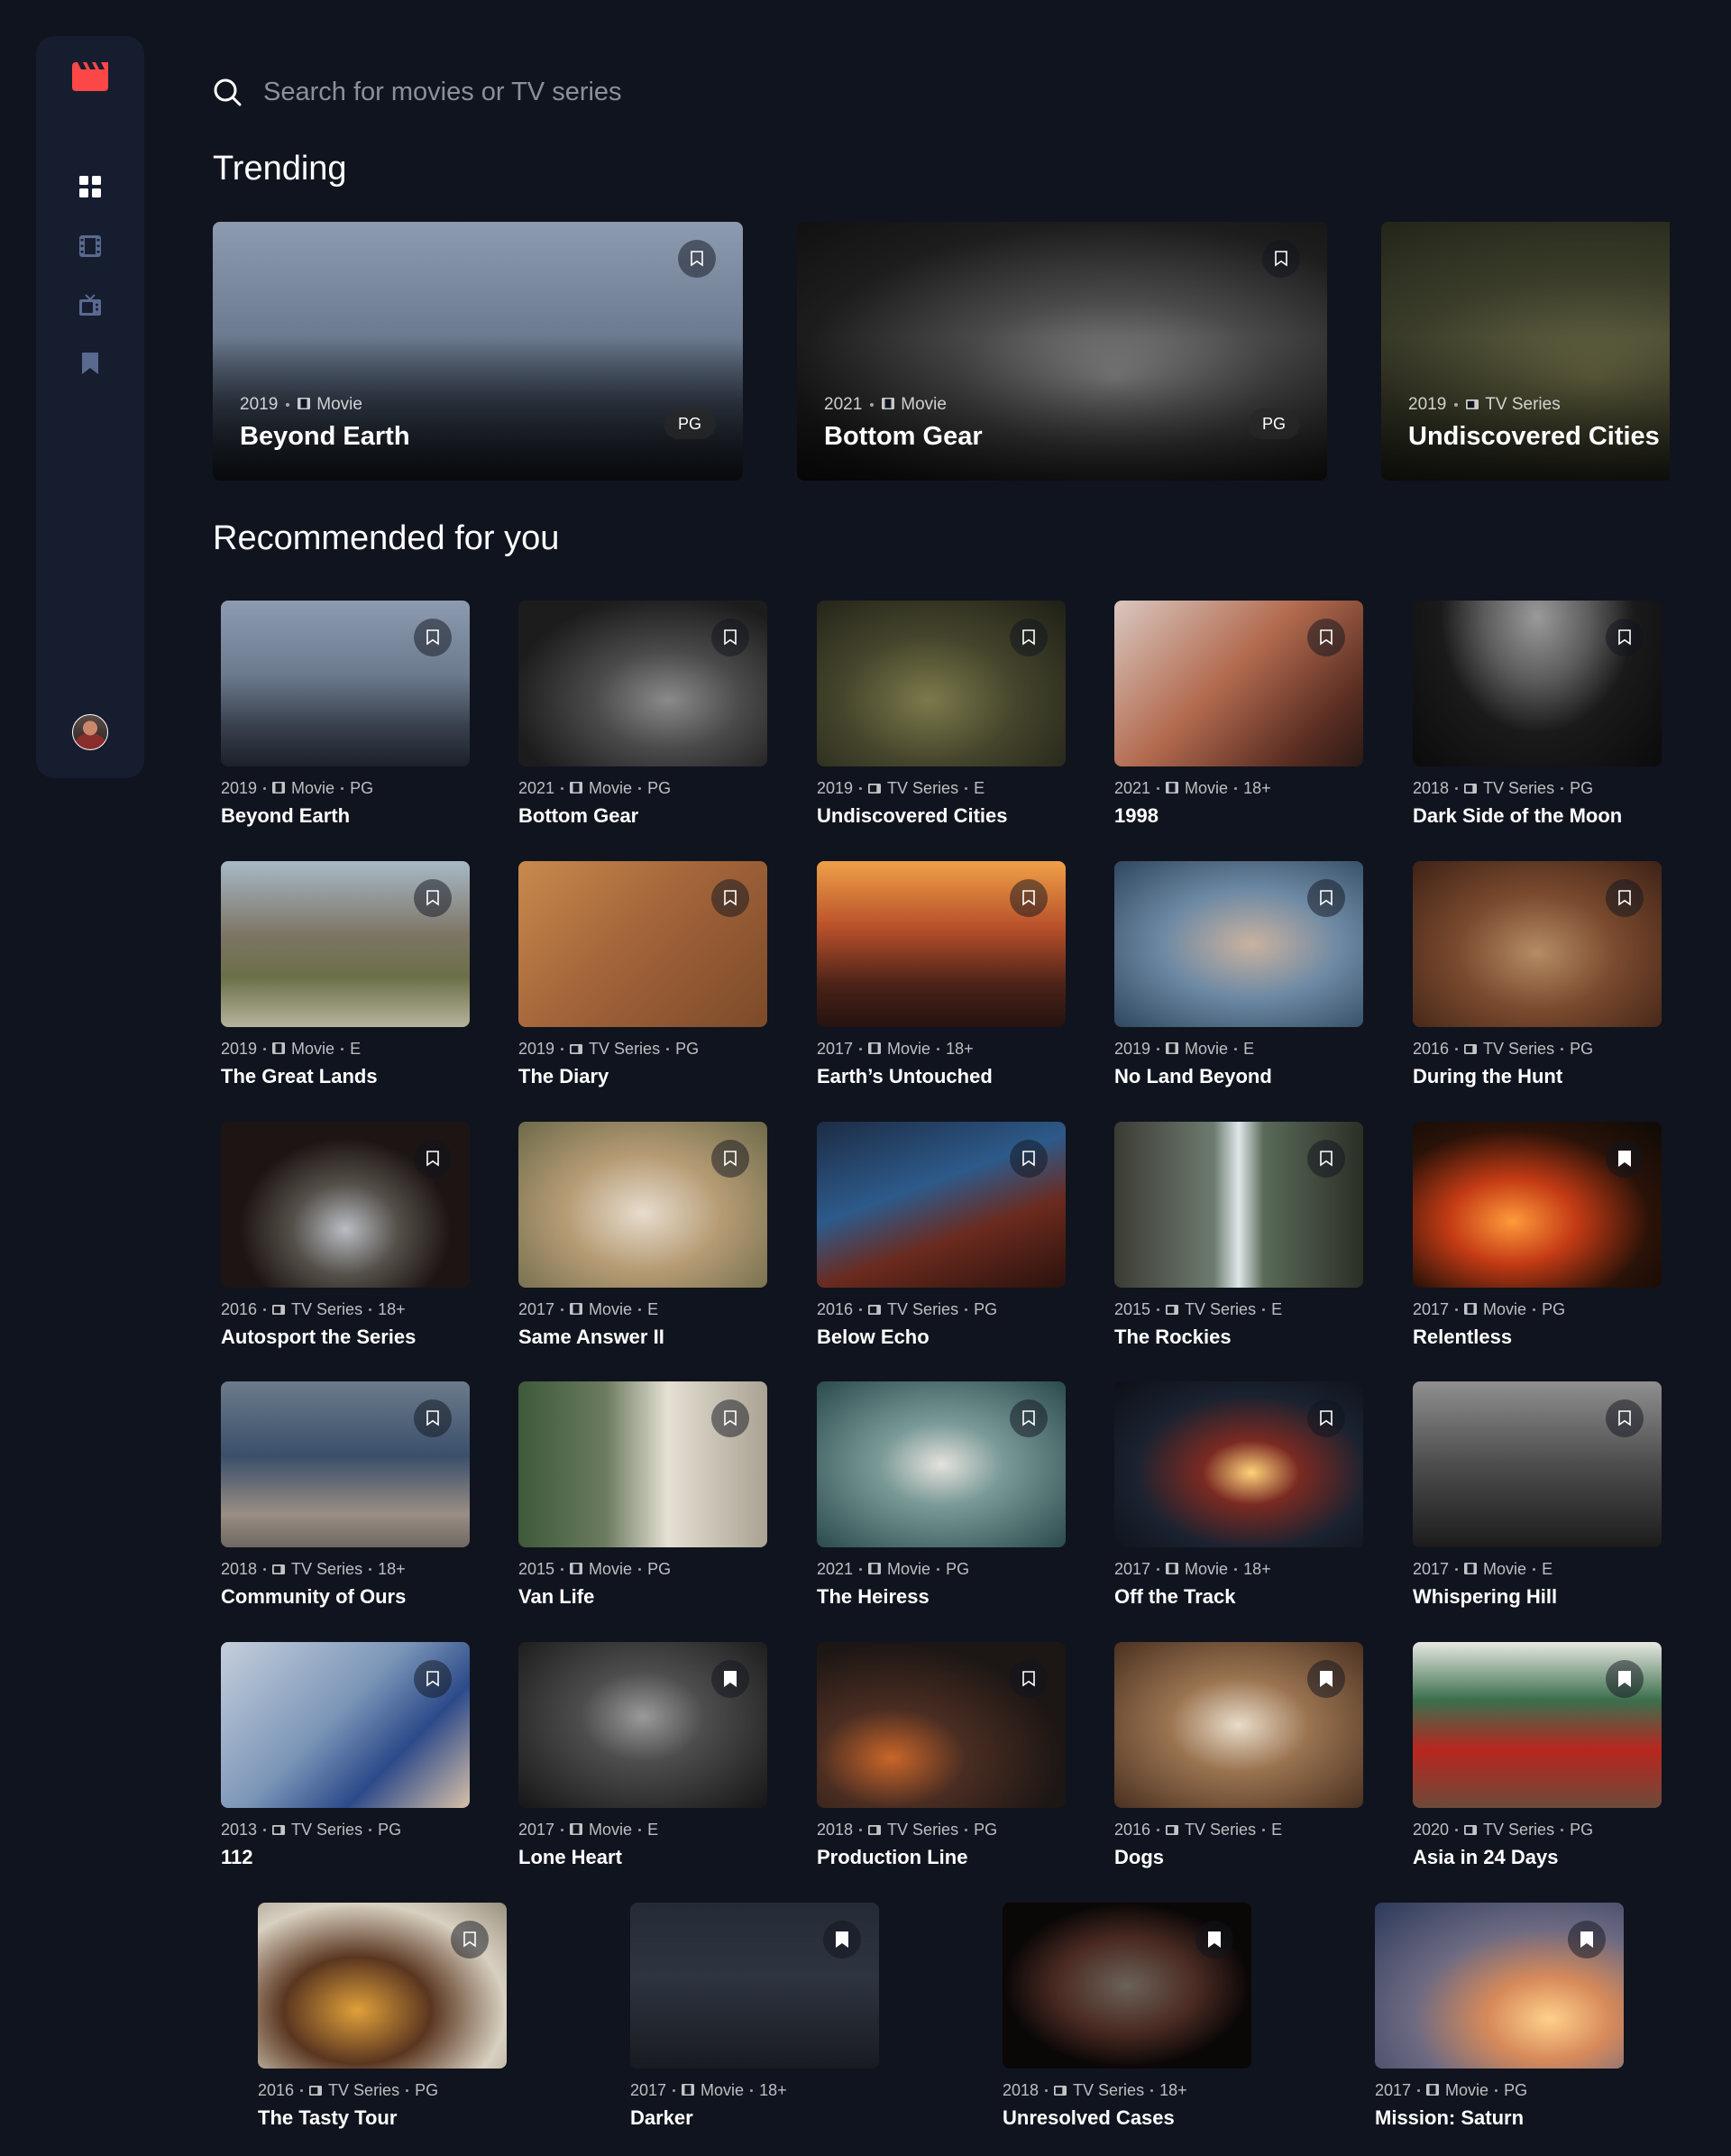 This screenshot has height=2156, width=1731. I want to click on media-card: 2017 Movie E Same Answer II, so click(642, 1240).